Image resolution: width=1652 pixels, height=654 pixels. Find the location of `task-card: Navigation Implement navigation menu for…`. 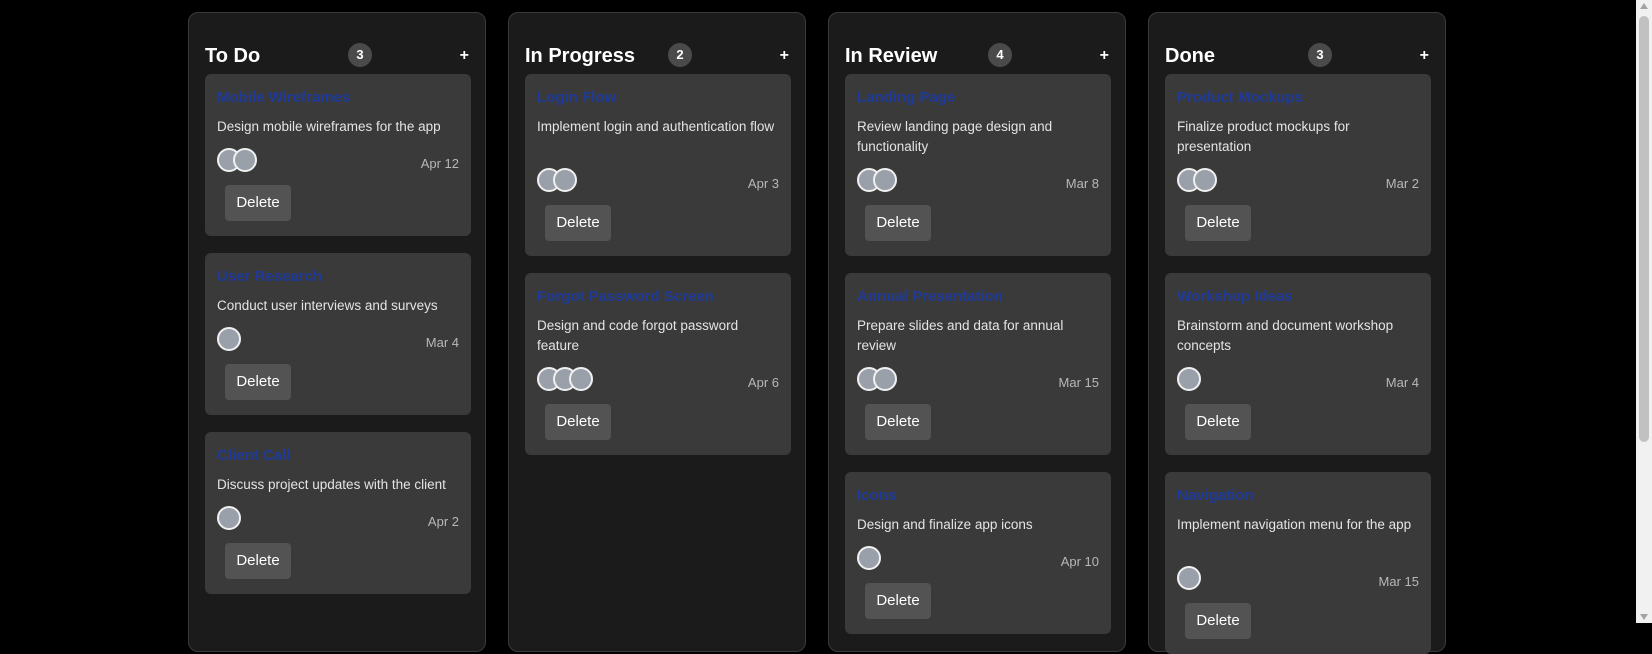

task-card: Navigation Implement navigation menu for… is located at coordinates (1298, 563).